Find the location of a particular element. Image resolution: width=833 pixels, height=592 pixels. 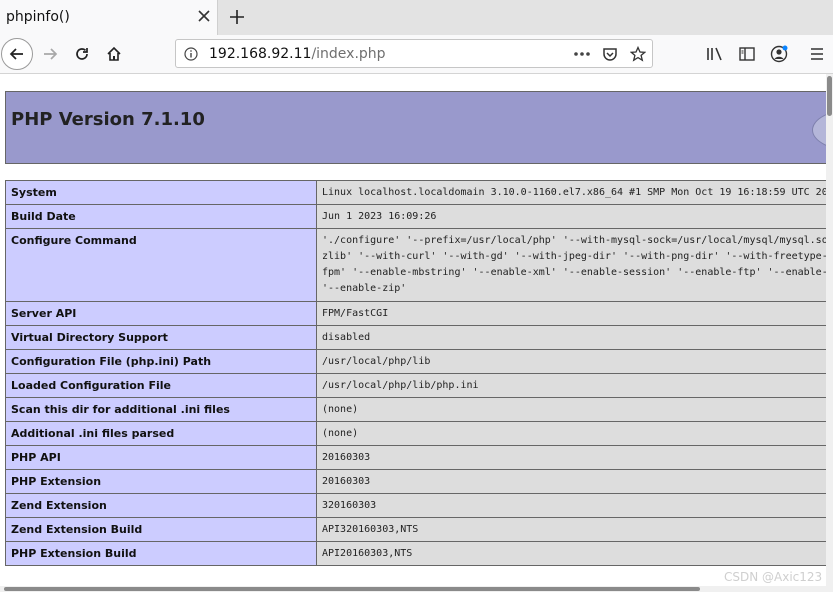

row-label: PHP Extension is located at coordinates (161, 481).